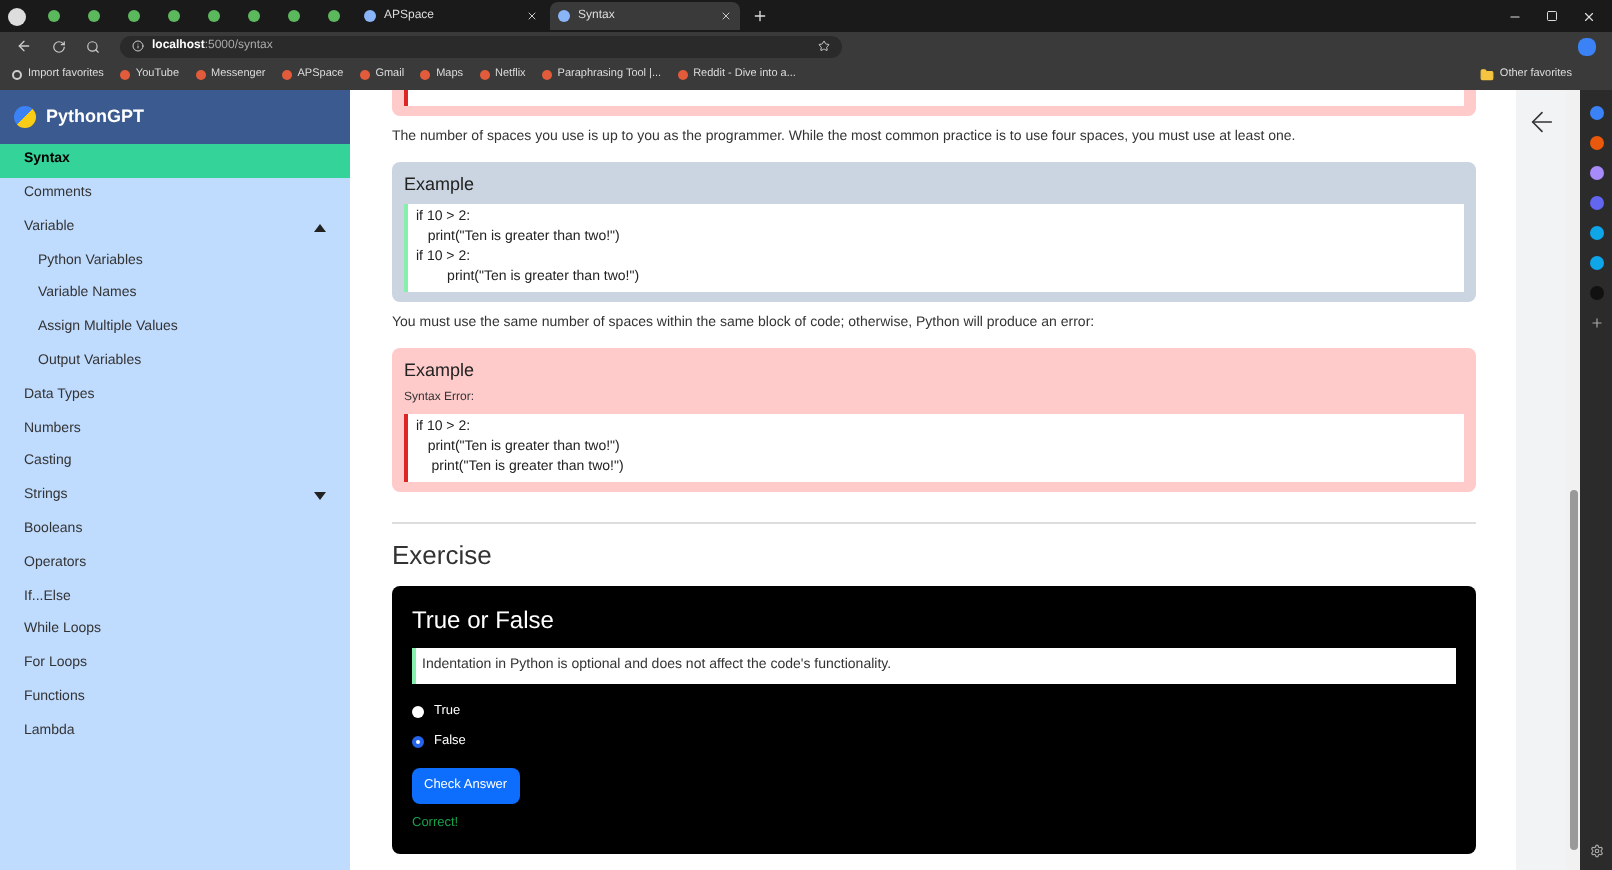  Describe the element at coordinates (1587, 46) in the screenshot. I see `copilot-icon` at that location.